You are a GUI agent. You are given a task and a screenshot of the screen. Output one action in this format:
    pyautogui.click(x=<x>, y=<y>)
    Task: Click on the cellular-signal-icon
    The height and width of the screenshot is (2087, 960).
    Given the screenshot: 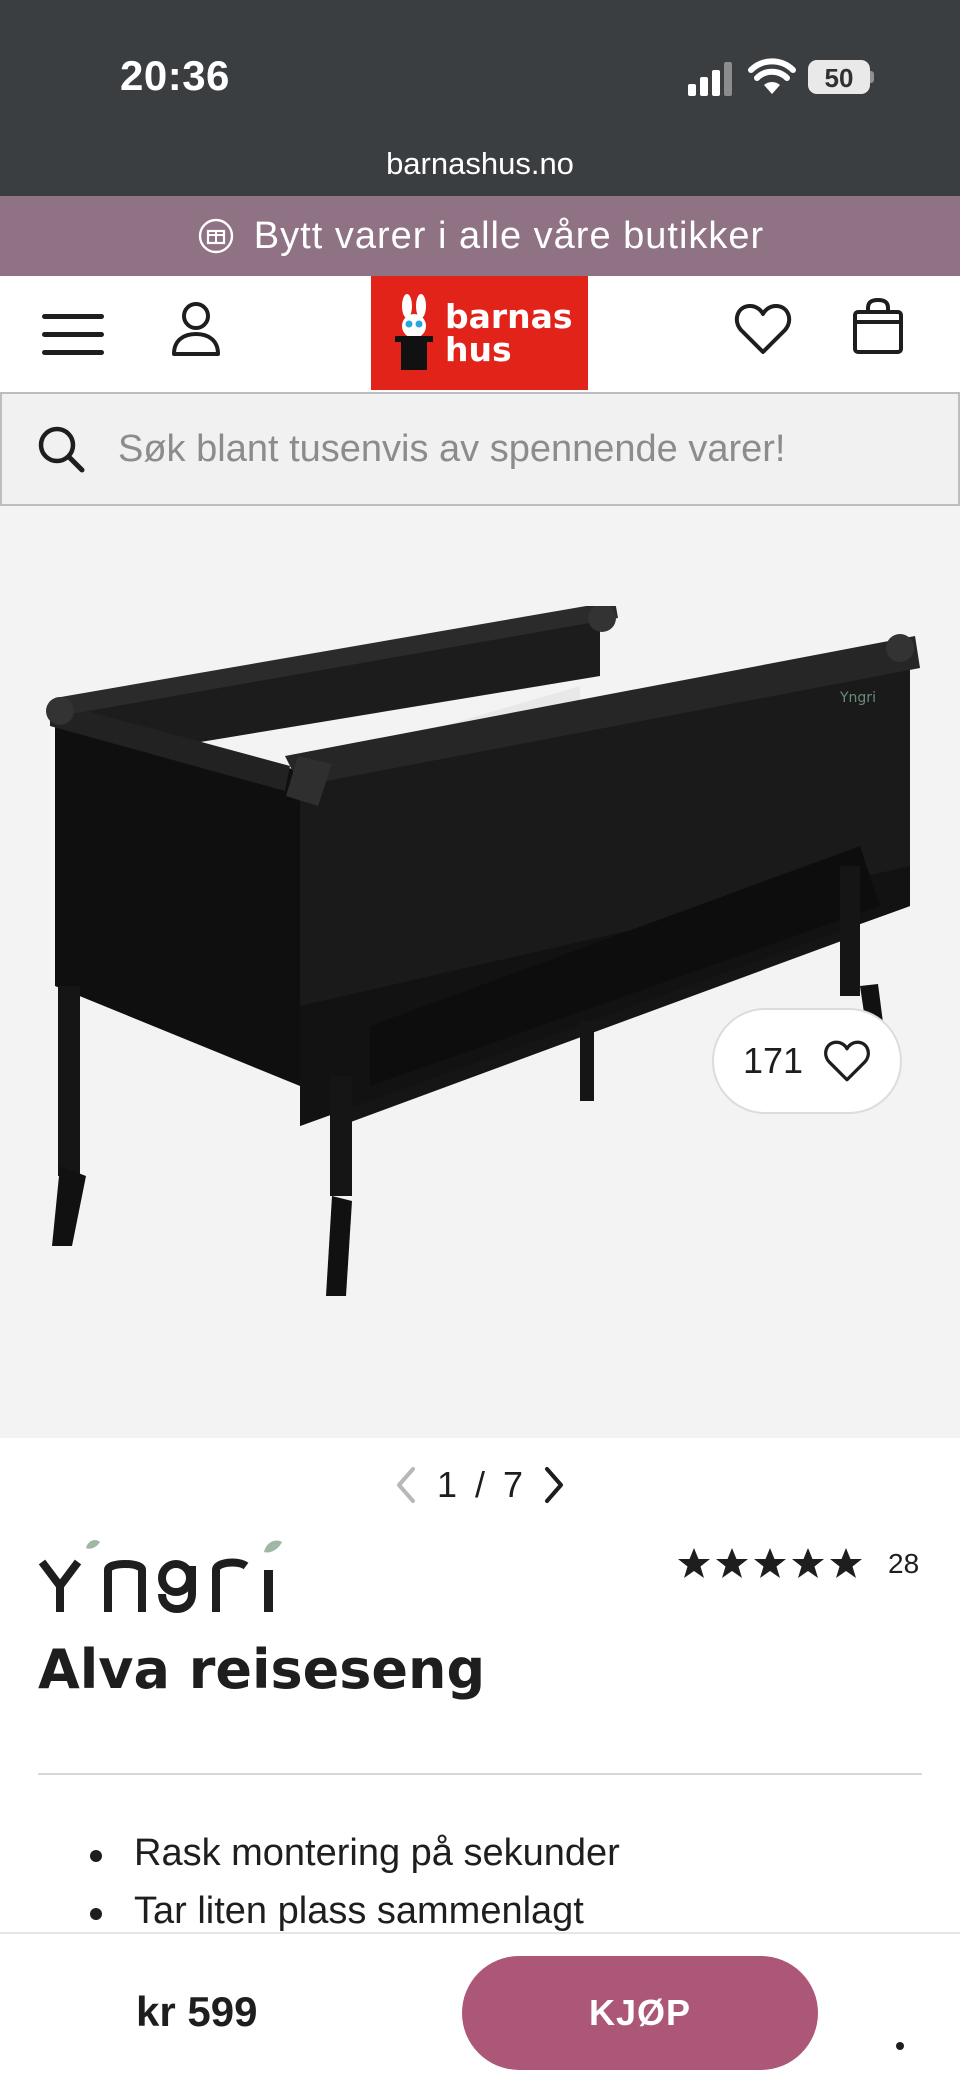 What is the action you would take?
    pyautogui.click(x=710, y=79)
    